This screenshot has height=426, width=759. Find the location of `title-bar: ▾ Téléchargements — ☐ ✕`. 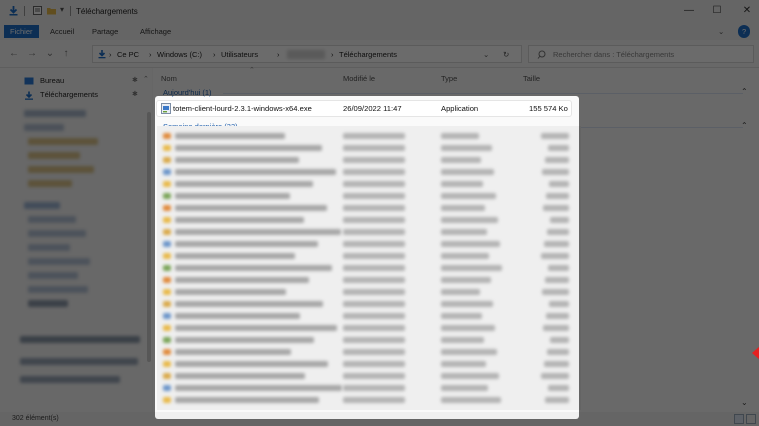

title-bar: ▾ Téléchargements — ☐ ✕ is located at coordinates (379, 11).